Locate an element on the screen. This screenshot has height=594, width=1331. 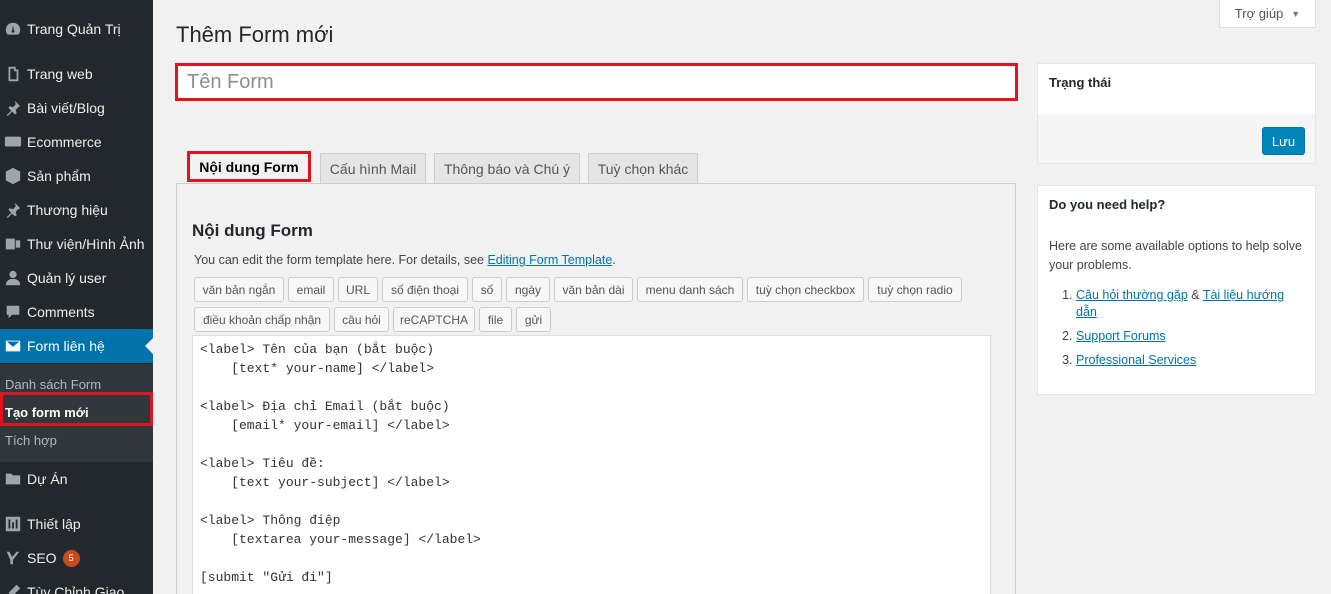
list-item: Support Forums is located at coordinates (1191, 336).